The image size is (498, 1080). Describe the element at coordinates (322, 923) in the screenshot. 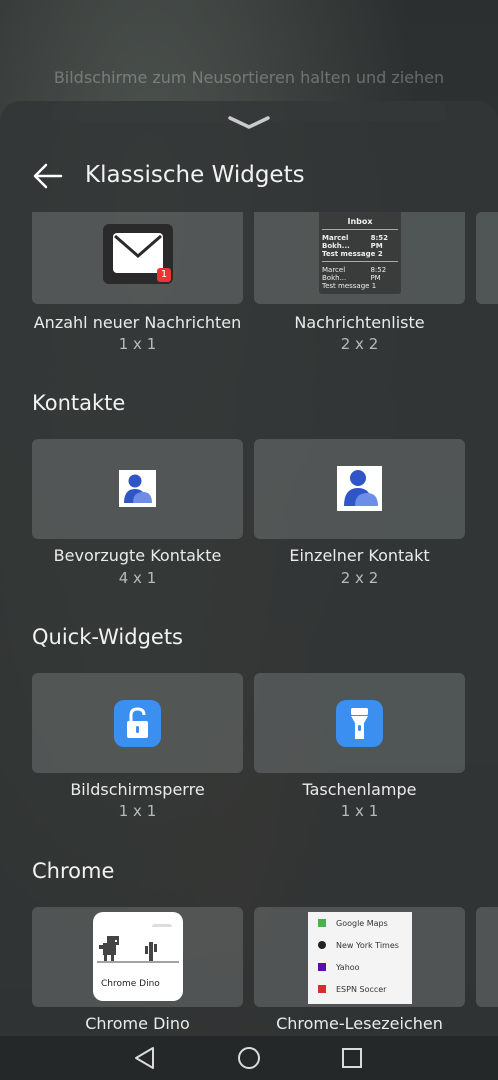

I see `maps-icon` at that location.